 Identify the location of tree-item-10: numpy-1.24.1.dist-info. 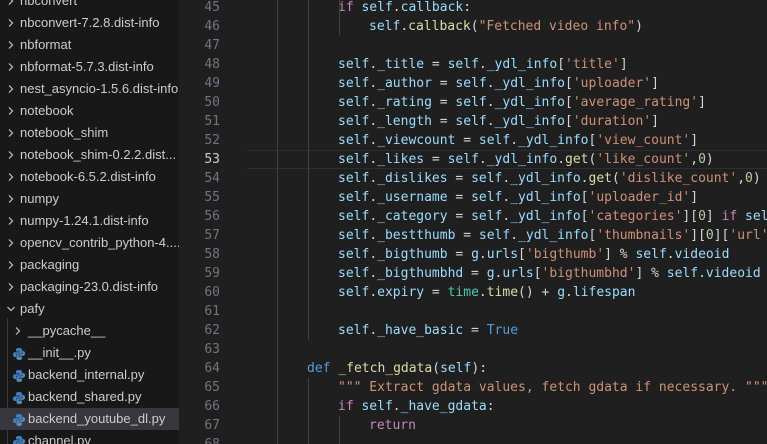
(89, 221).